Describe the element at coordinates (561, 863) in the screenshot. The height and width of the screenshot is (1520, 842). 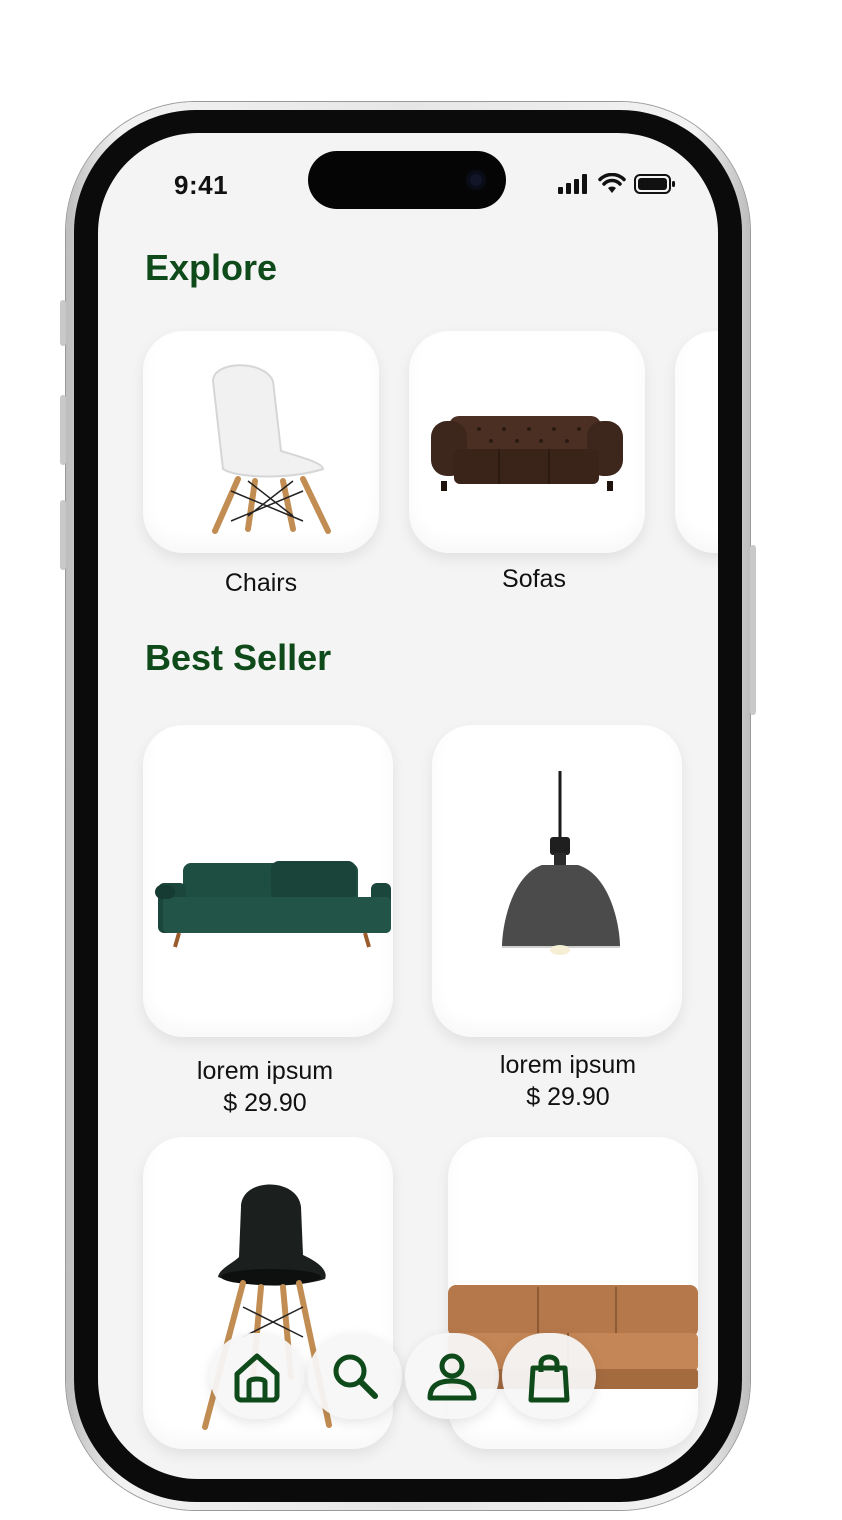
I see `pendant-lamp-image` at that location.